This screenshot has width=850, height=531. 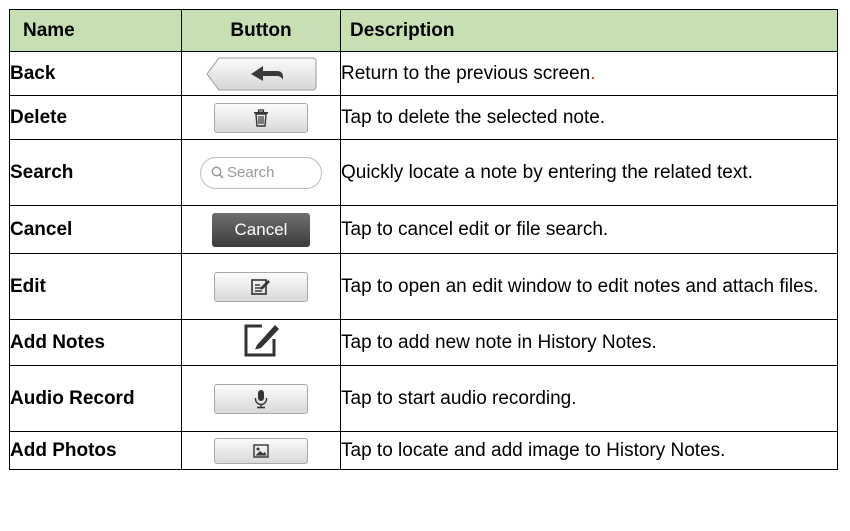 I want to click on table-row: Delete Tap to delete the selected note., so click(x=423, y=117).